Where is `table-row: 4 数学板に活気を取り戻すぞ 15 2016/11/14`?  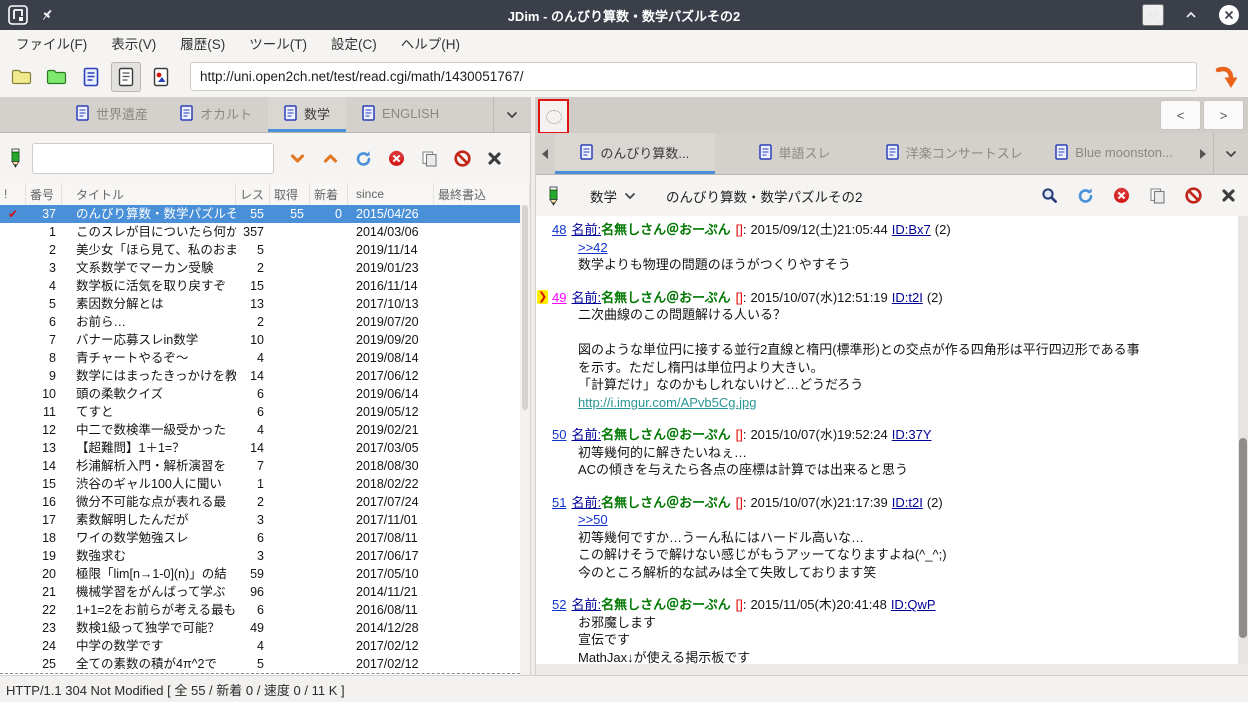
table-row: 4 数学板に活気を取り戻すぞ 15 2016/11/14 is located at coordinates (260, 286).